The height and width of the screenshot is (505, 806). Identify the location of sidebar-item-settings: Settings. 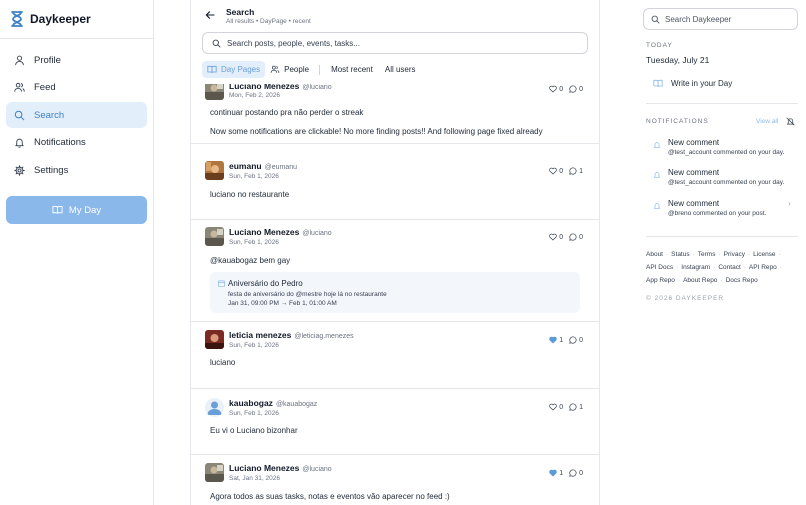
(76, 170).